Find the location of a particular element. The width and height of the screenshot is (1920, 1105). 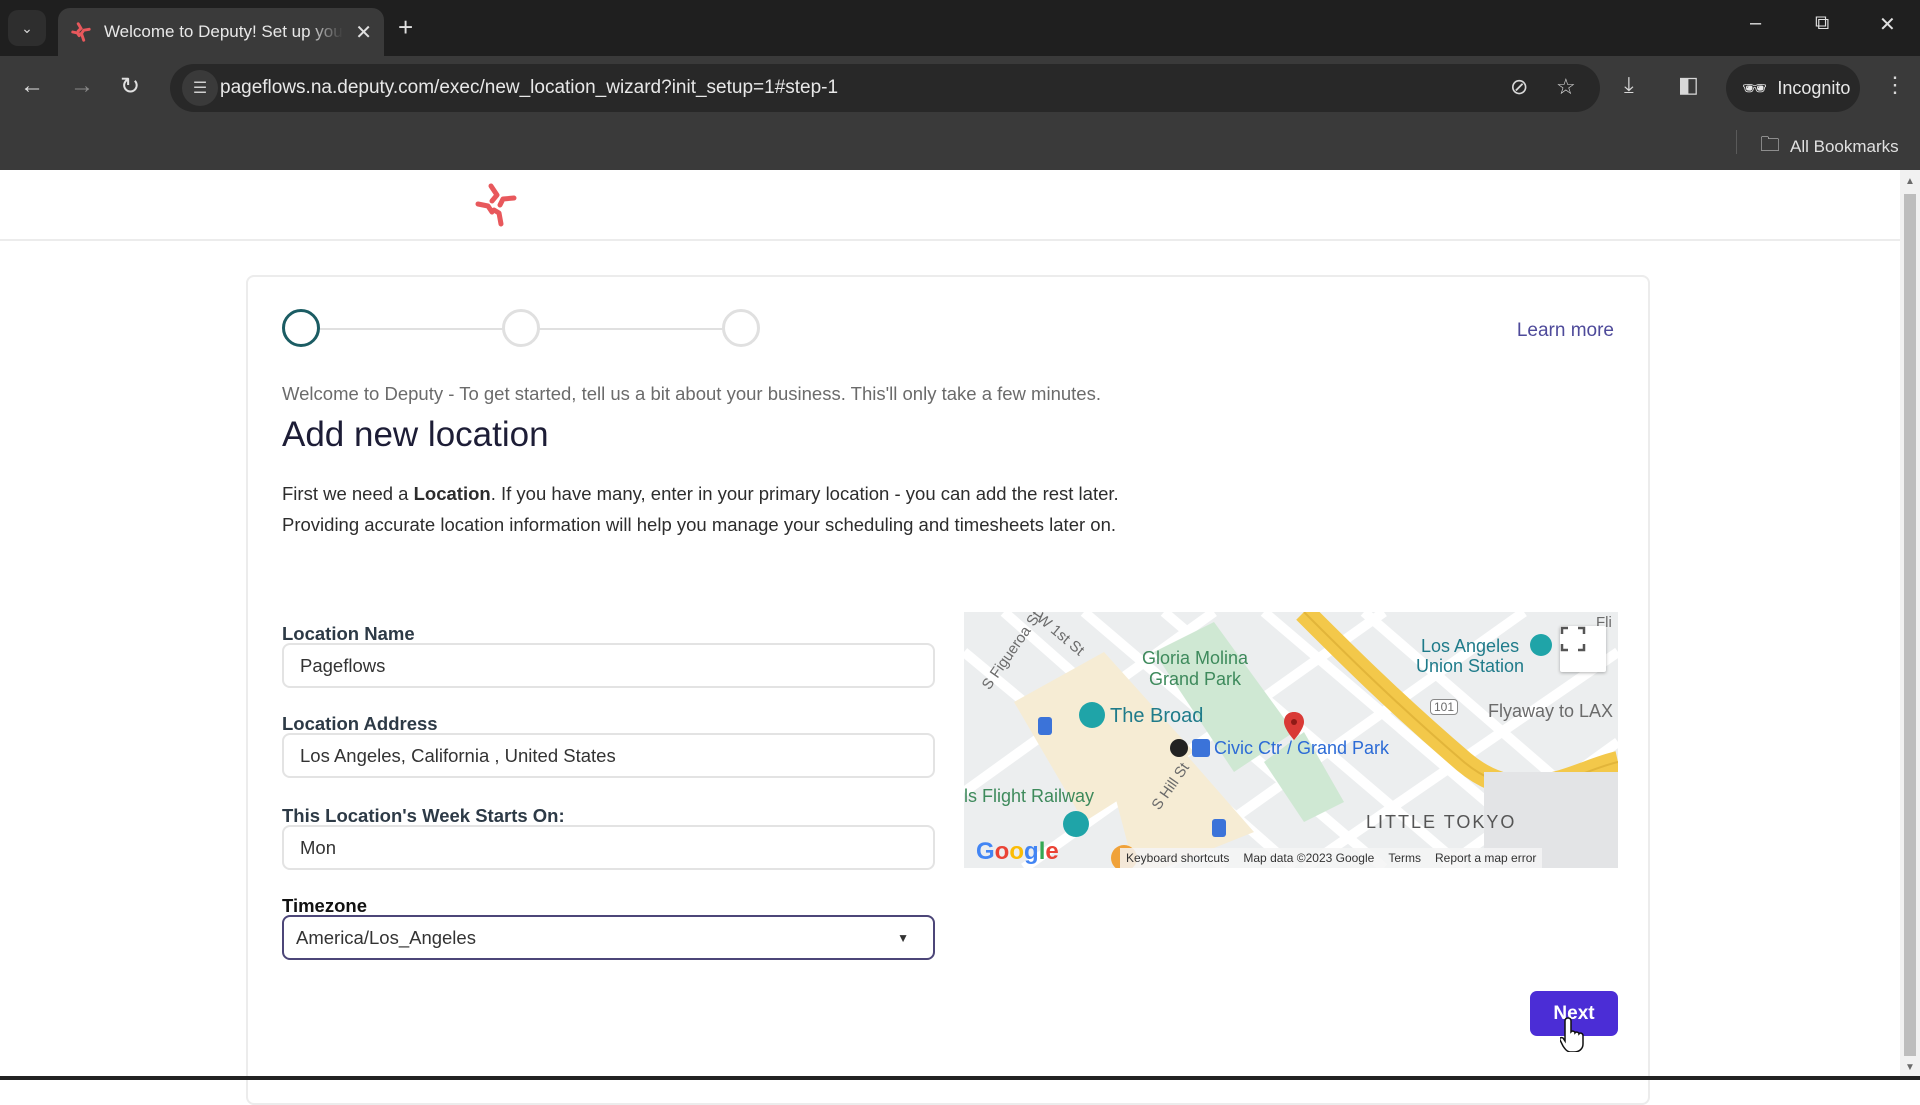

kebab-menu-icon: ⋮ is located at coordinates (1895, 85).